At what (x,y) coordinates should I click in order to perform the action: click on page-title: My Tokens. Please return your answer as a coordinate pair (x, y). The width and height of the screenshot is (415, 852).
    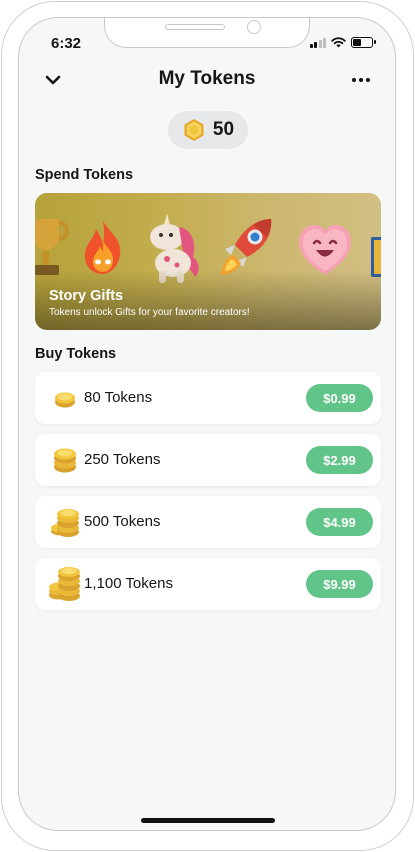
    Looking at the image, I should click on (207, 78).